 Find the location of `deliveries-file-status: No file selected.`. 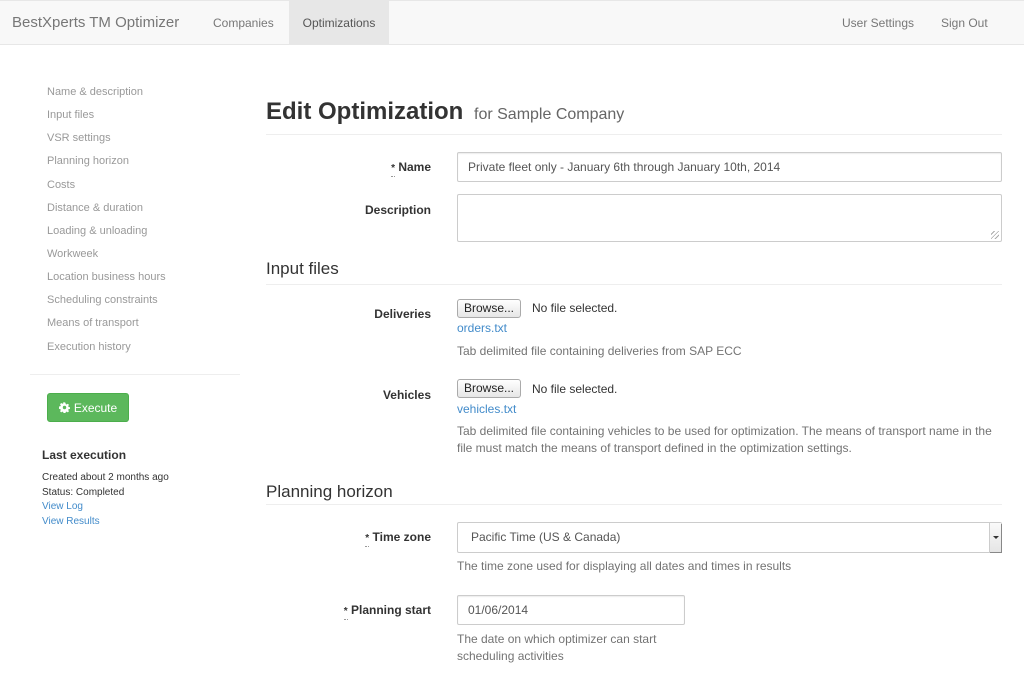

deliveries-file-status: No file selected. is located at coordinates (575, 308).